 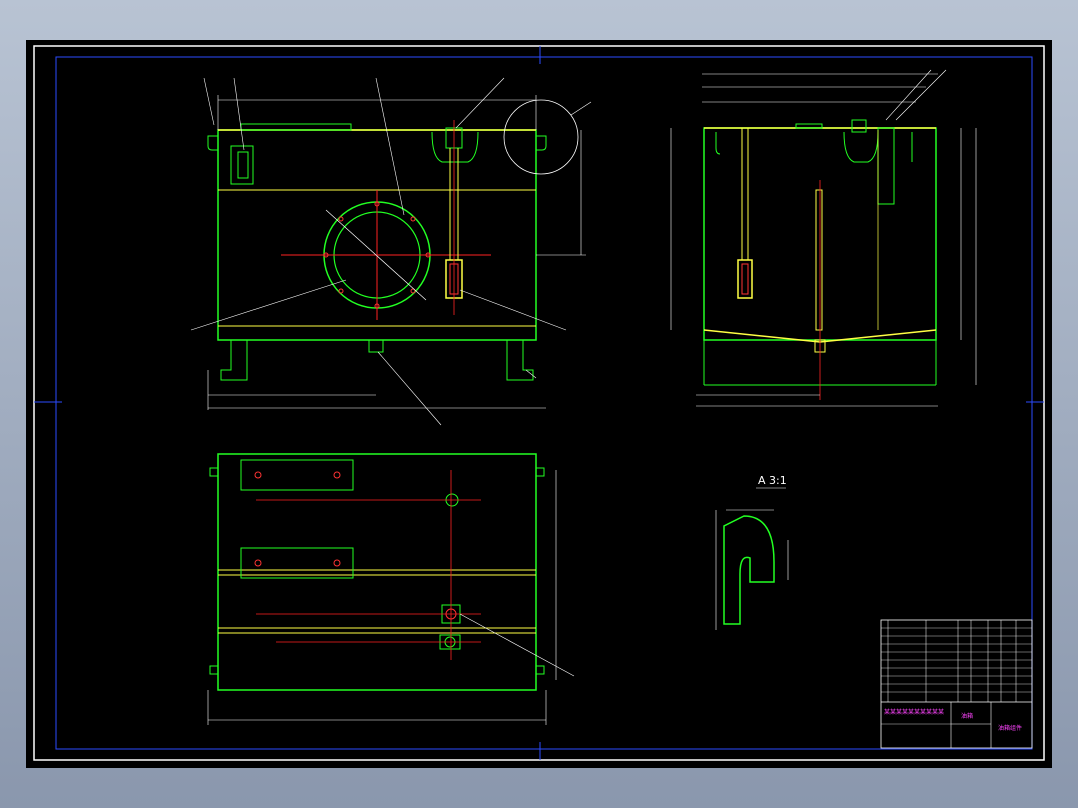 I want to click on return-pipe, so click(x=819, y=260).